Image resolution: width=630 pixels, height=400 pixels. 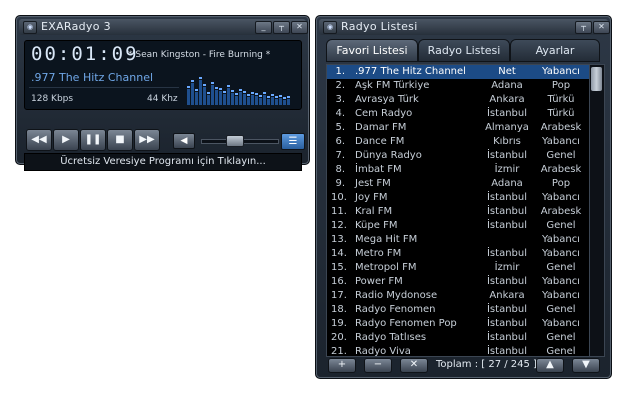 I want to click on station-row: 10. Joy FM İstanbul Yabancı, so click(x=459, y=198).